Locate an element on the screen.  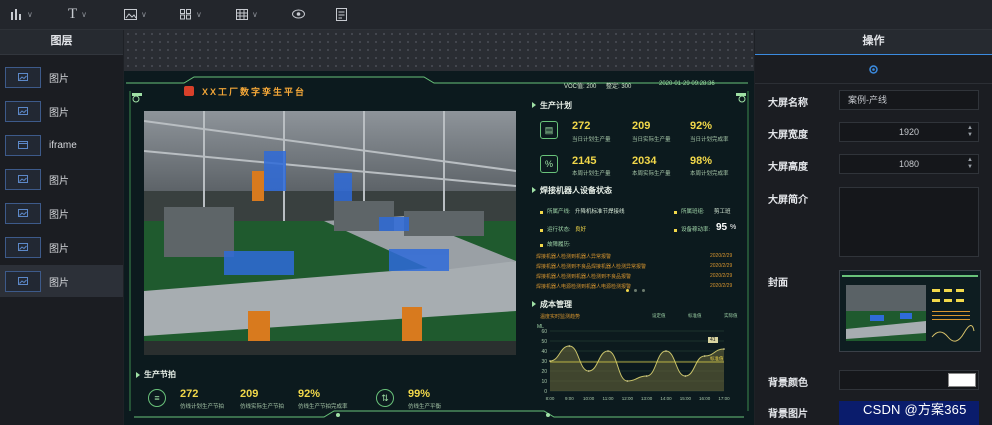
screen-width-stepper: 1920 ▲ ▼ is located at coordinates (909, 132).